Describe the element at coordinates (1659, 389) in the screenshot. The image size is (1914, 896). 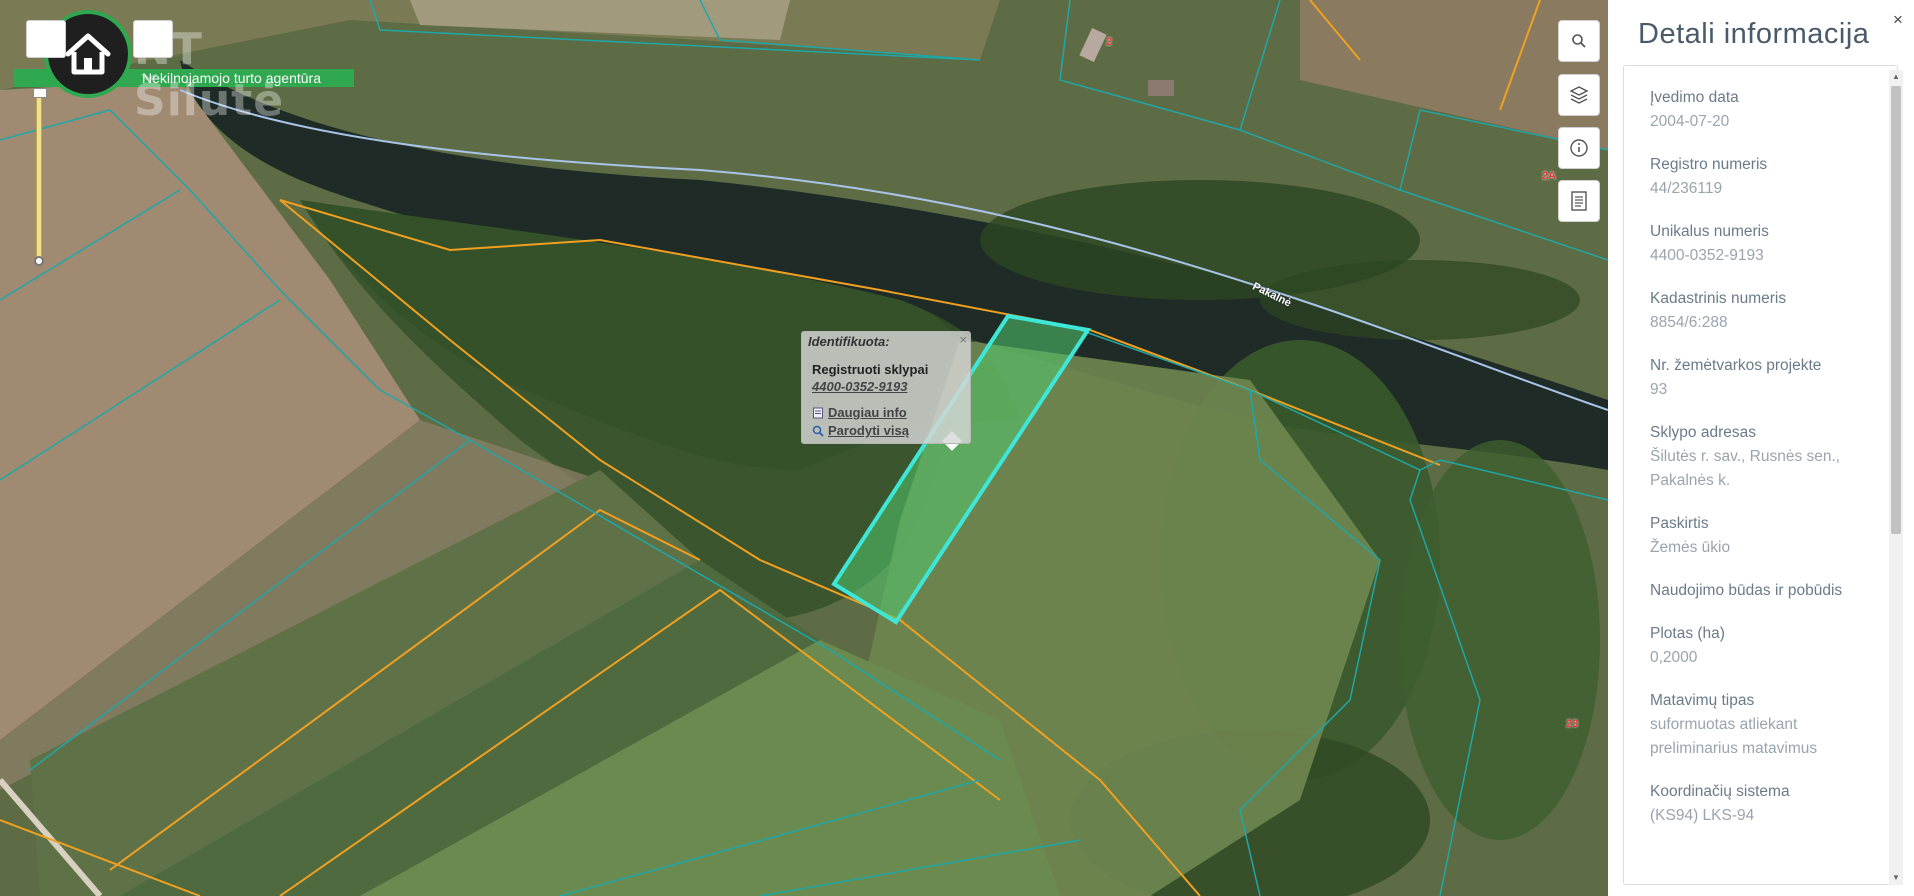
I see `detail-field-value: 93` at that location.